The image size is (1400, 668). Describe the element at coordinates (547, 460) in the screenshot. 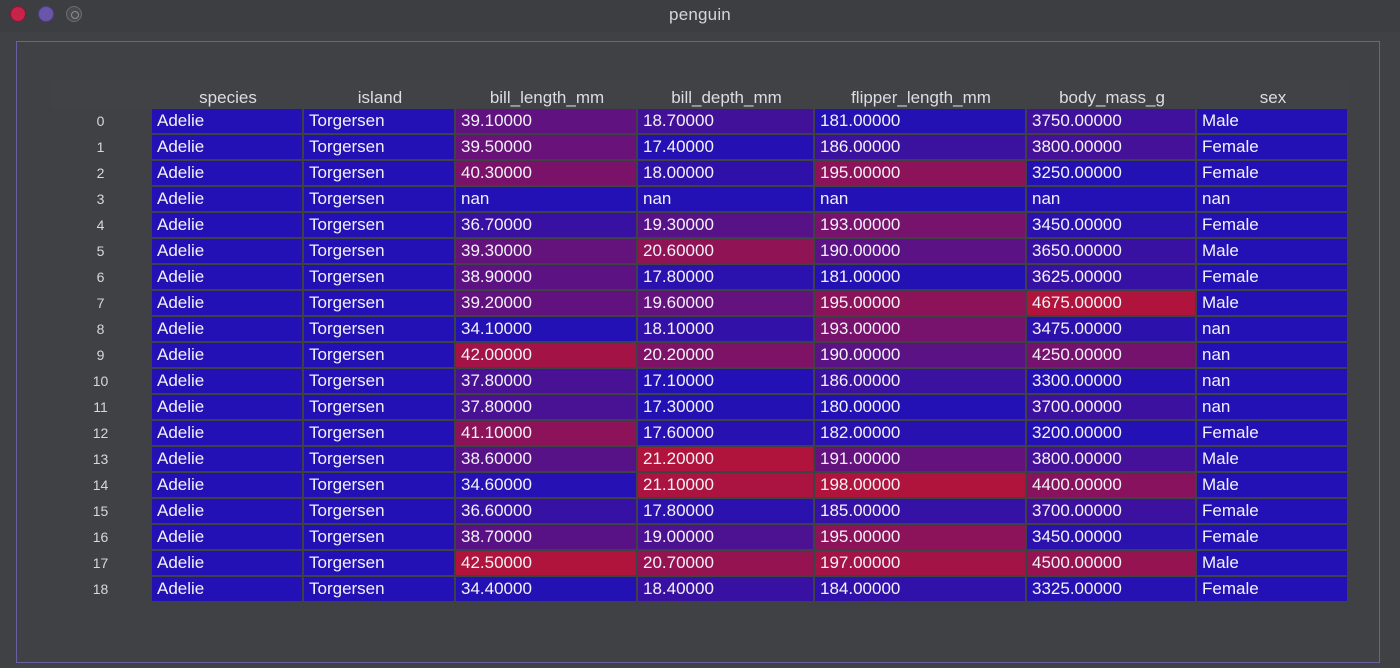

I see `cell-bill-length-mm: 38.60000` at that location.